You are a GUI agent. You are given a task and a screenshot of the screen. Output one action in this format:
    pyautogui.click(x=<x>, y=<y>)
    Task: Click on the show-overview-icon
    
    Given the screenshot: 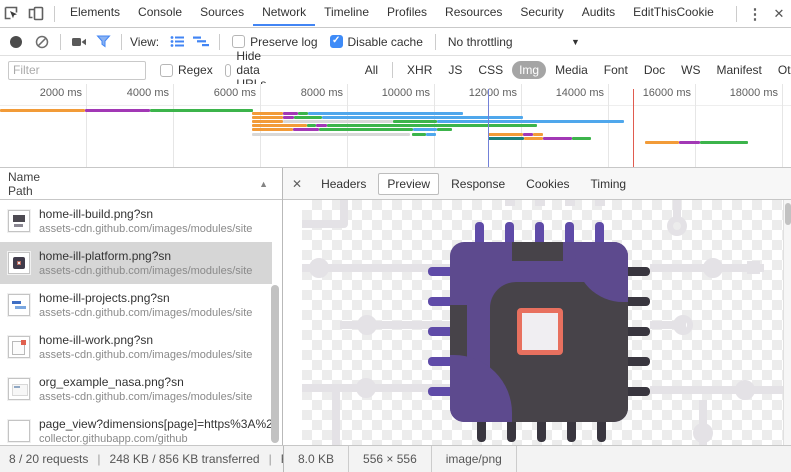 What is the action you would take?
    pyautogui.click(x=201, y=42)
    